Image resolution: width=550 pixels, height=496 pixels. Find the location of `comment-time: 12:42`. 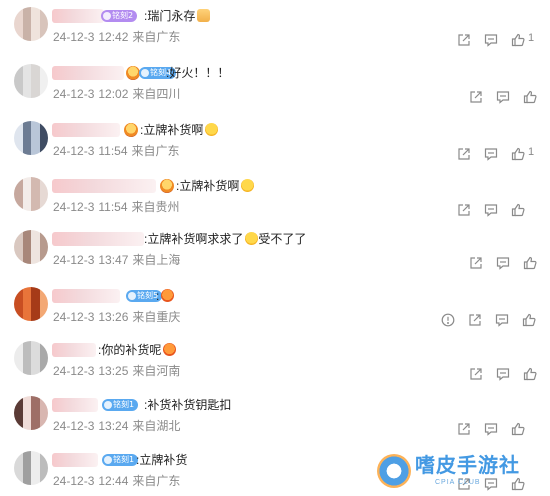

comment-time: 12:42 is located at coordinates (113, 37).